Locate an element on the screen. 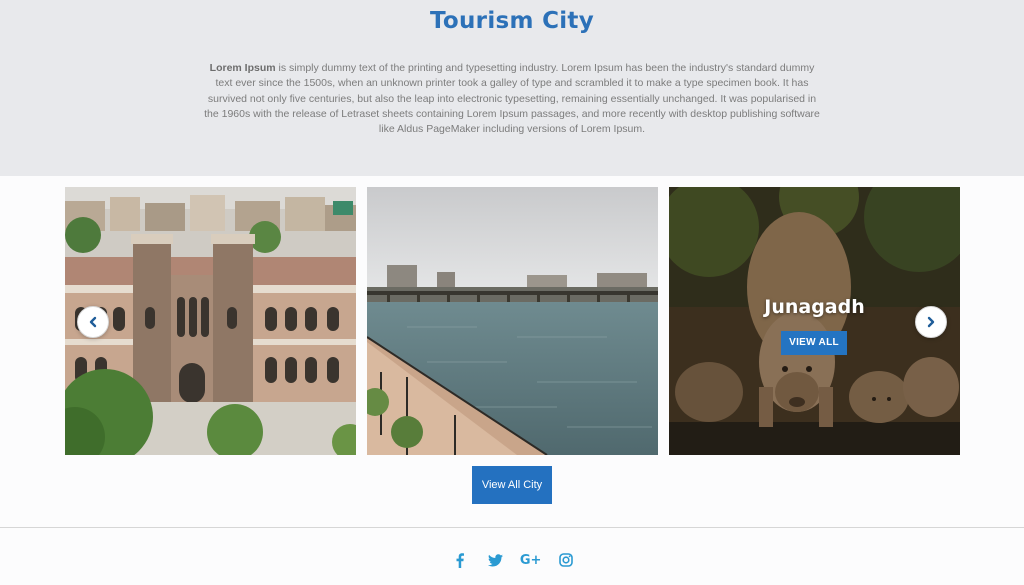  view-all-city-button: View All City is located at coordinates (512, 485).